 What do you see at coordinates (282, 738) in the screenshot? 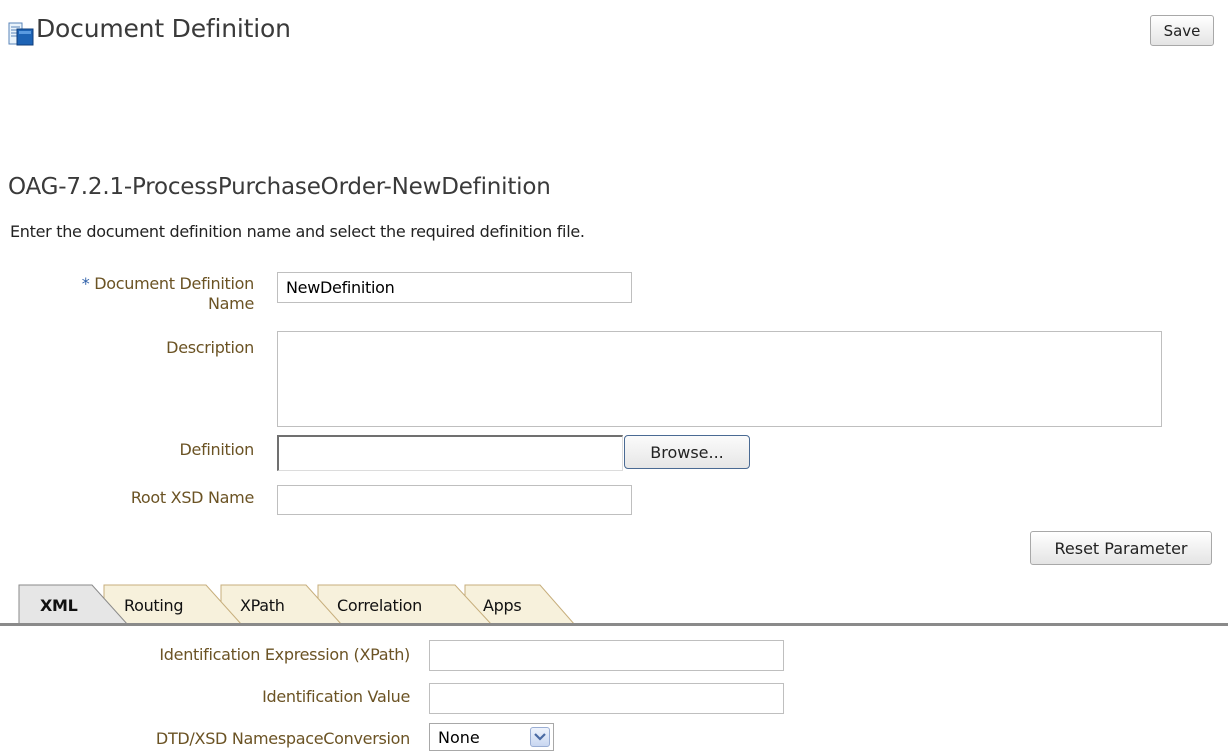
I see `namespace-conversion-label: DTD/XSD NamespaceConversion` at bounding box center [282, 738].